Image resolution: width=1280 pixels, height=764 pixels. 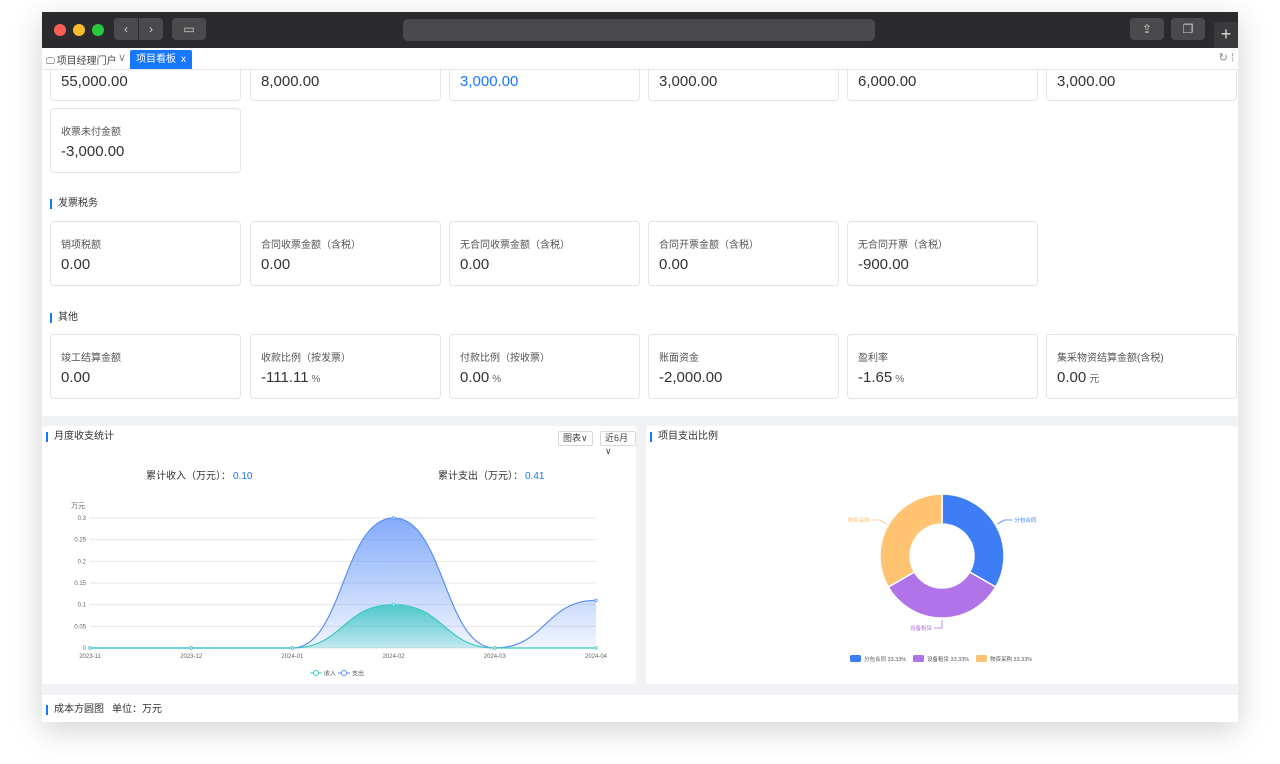 What do you see at coordinates (544, 366) in the screenshot?
I see `other-card: 付款比例（按收票） 0.00%` at bounding box center [544, 366].